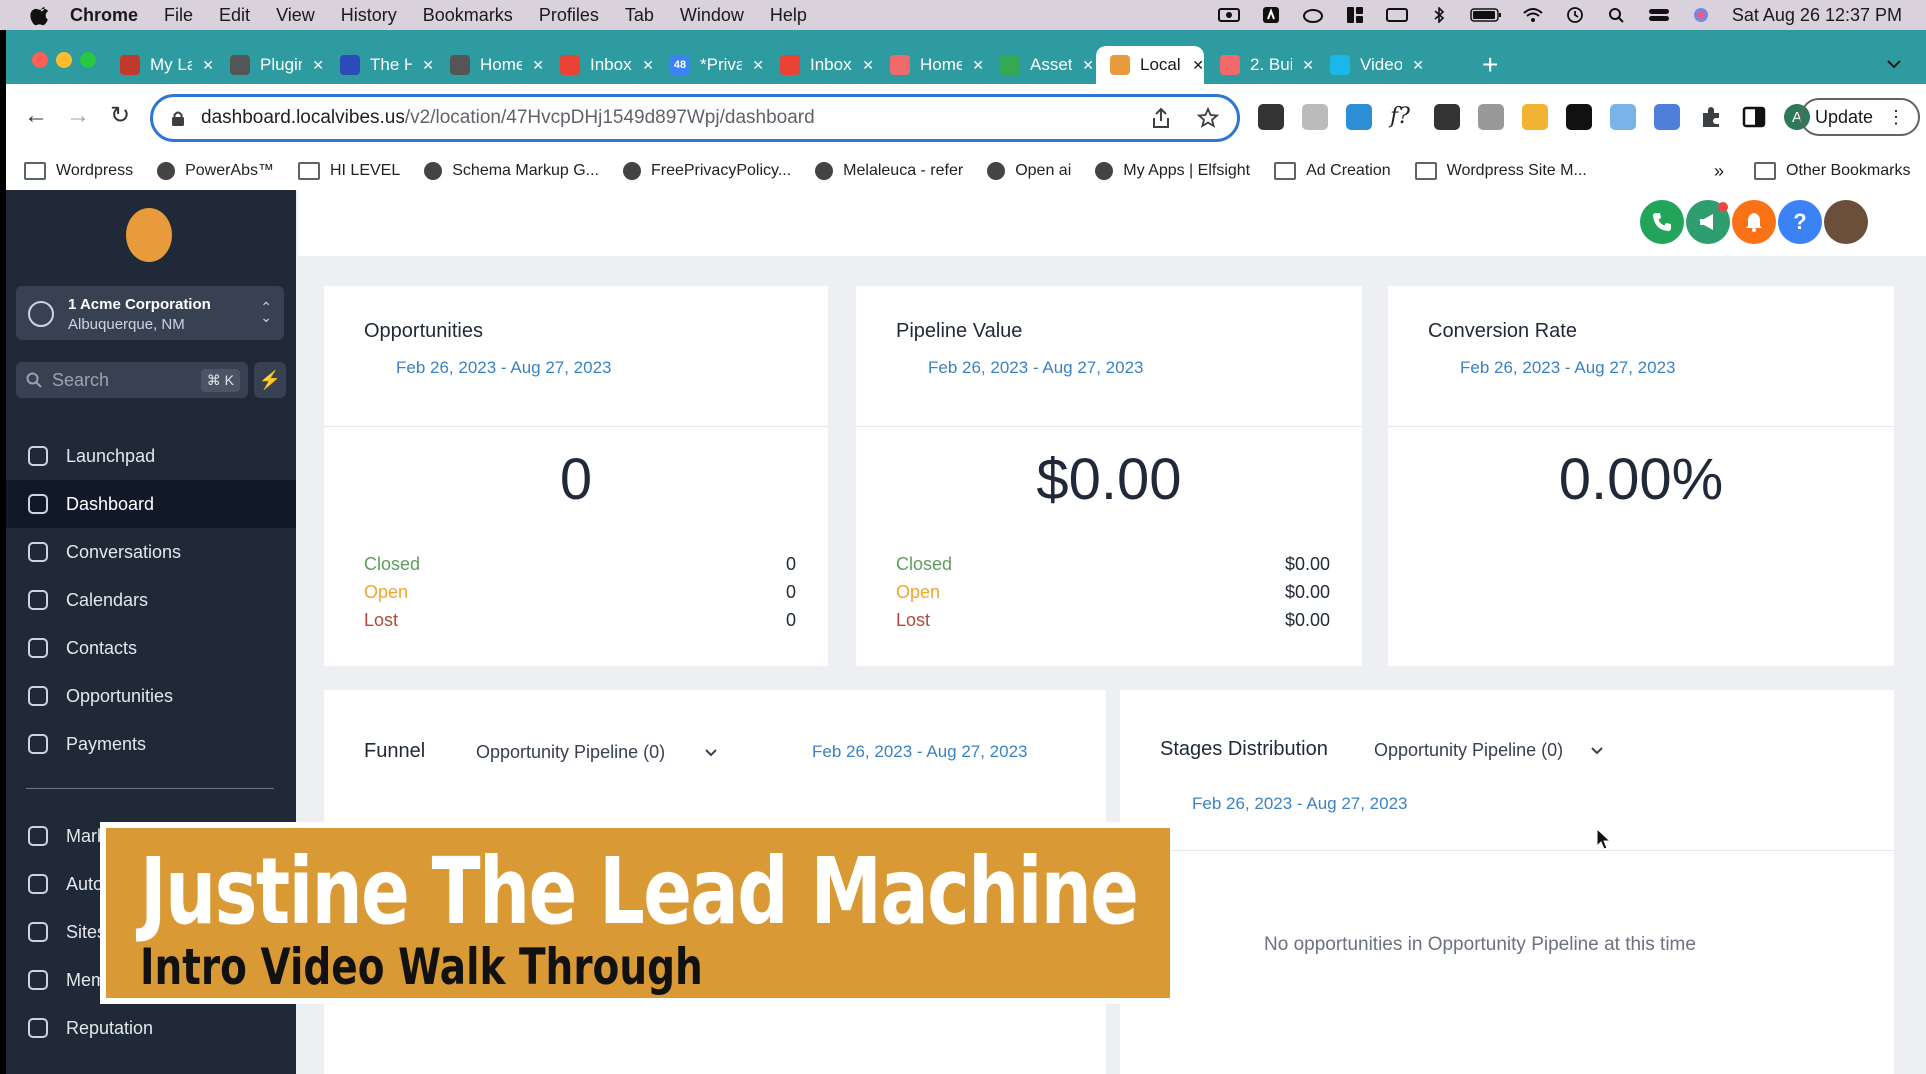 This screenshot has height=1074, width=1926. Describe the element at coordinates (1260, 65) in the screenshot. I see `browser-tab: 2. Buil ✕` at that location.